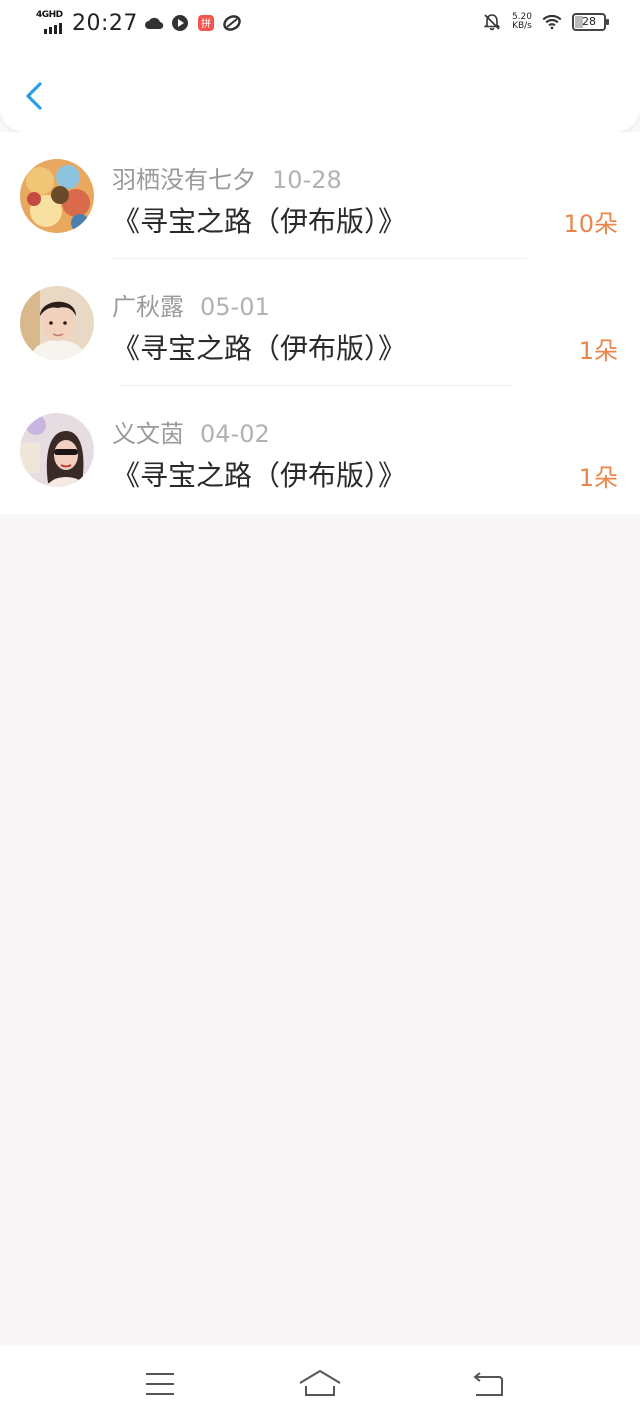 This screenshot has width=640, height=1422. What do you see at coordinates (235, 434) in the screenshot?
I see `gift-date: 04-02` at bounding box center [235, 434].